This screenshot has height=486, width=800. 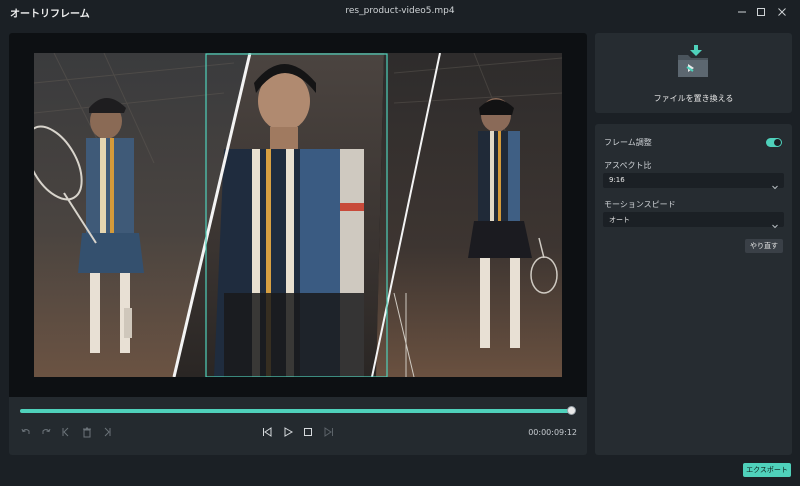 What do you see at coordinates (26, 432) in the screenshot?
I see `undo-icon` at bounding box center [26, 432].